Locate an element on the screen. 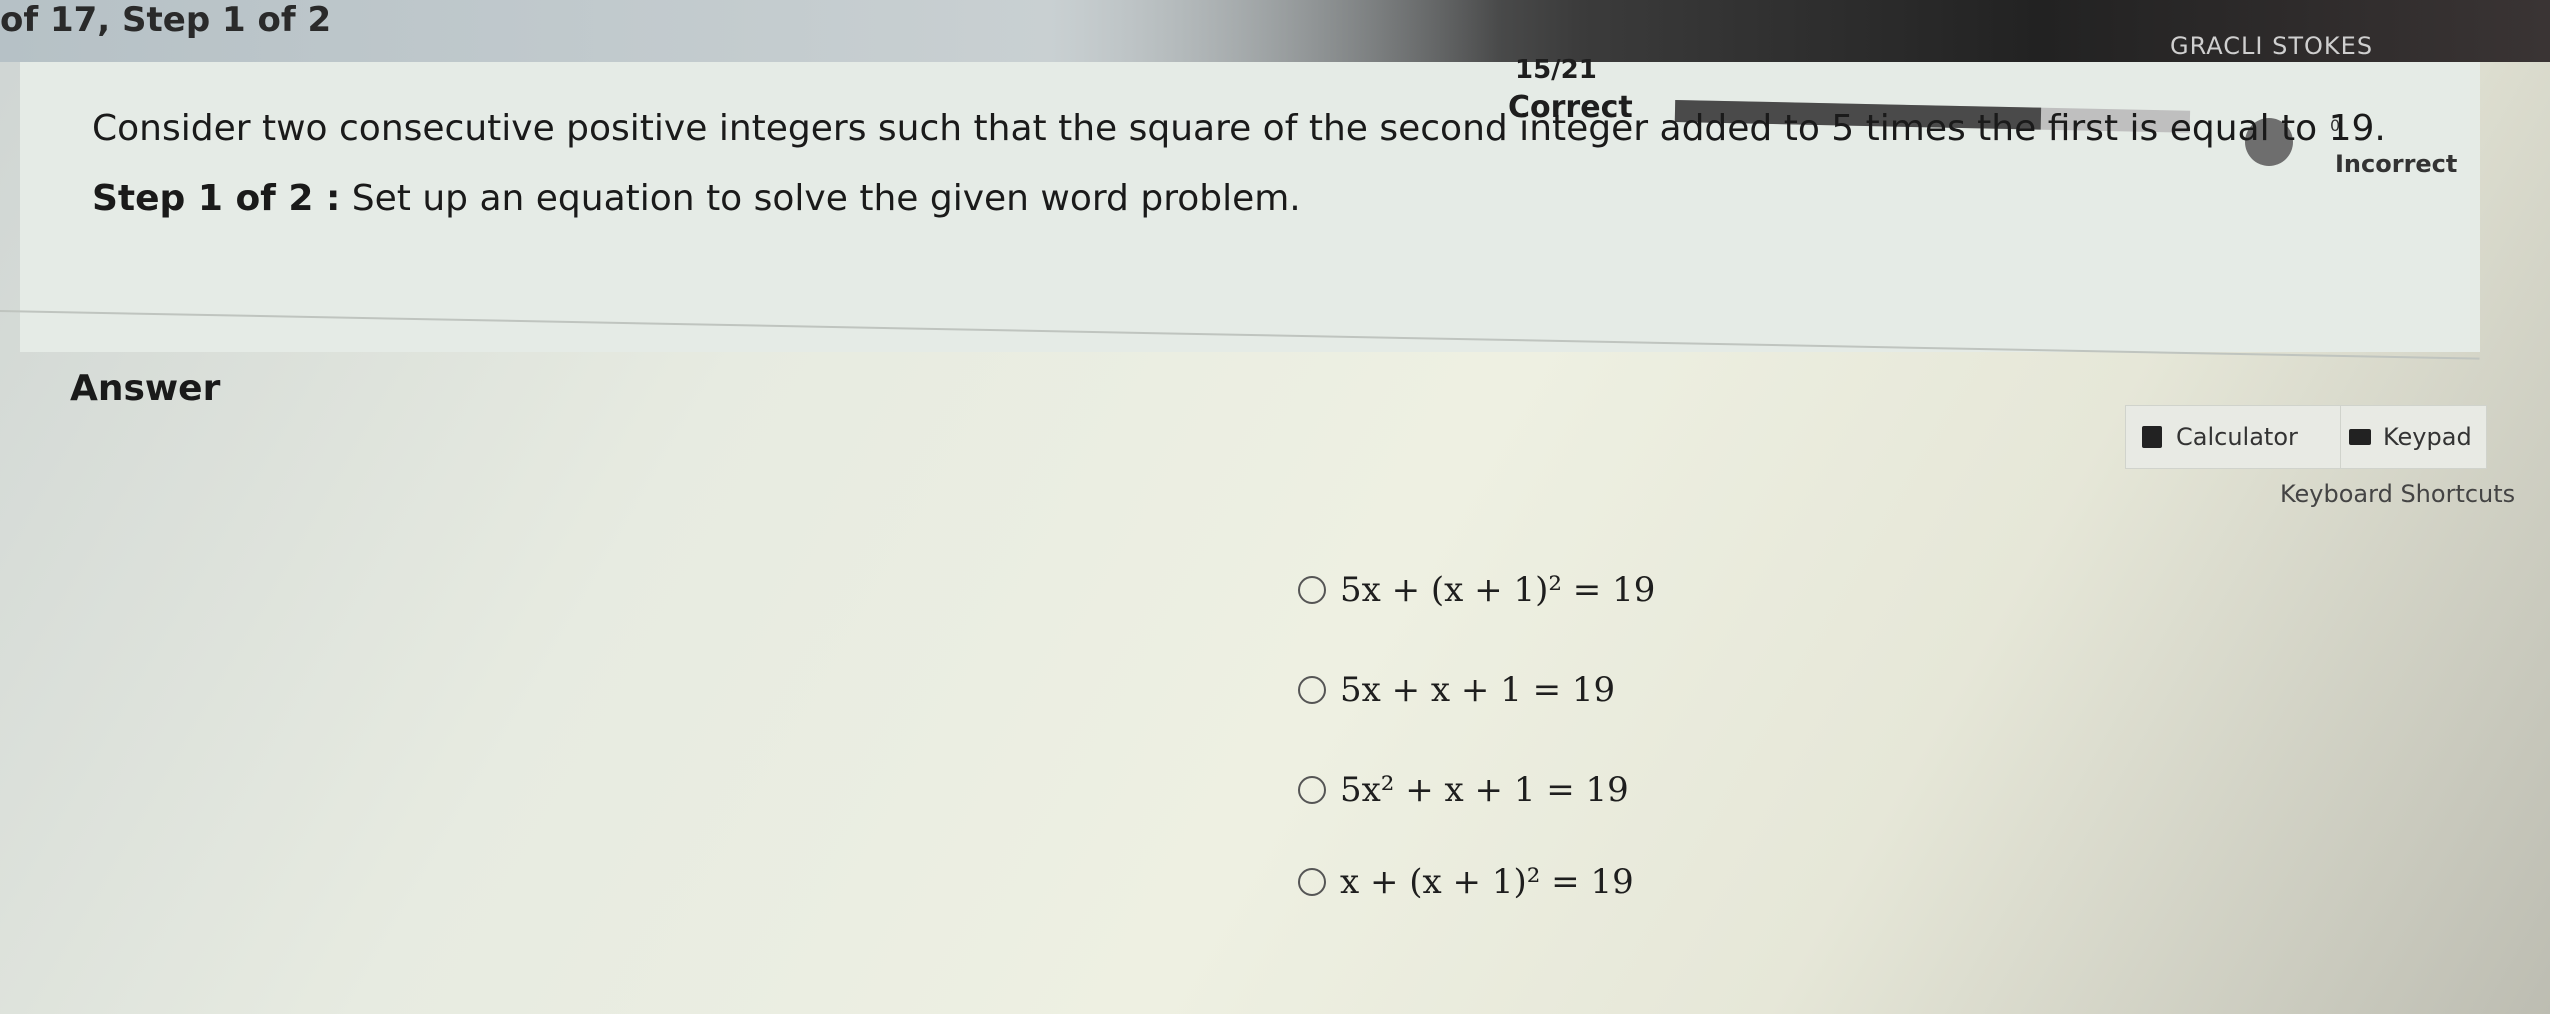  option-equation: x + (x + 1)² = 19 is located at coordinates (1487, 882).